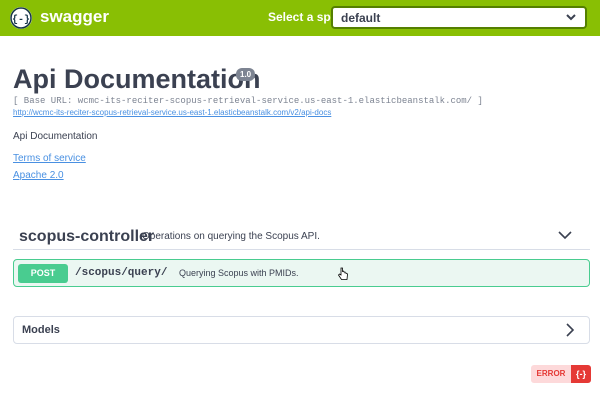  What do you see at coordinates (41, 330) in the screenshot?
I see `models-label: Models` at bounding box center [41, 330].